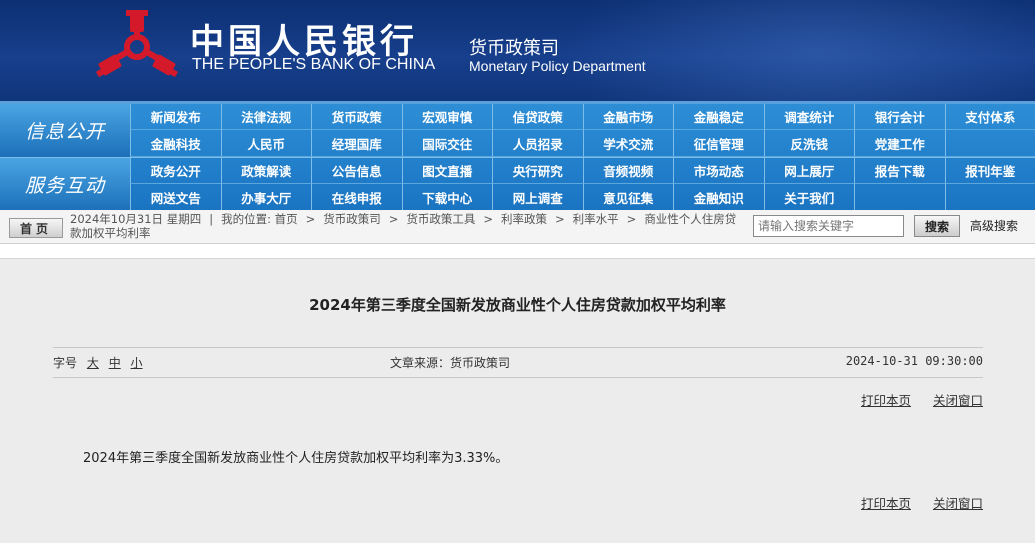  I want to click on font-size-large: 大, so click(93, 363).